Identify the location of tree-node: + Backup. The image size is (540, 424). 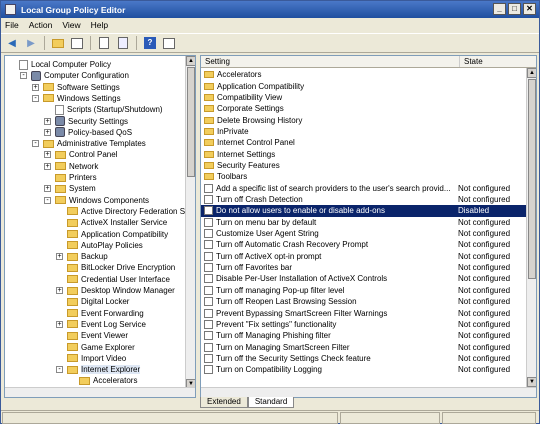
(82, 256).